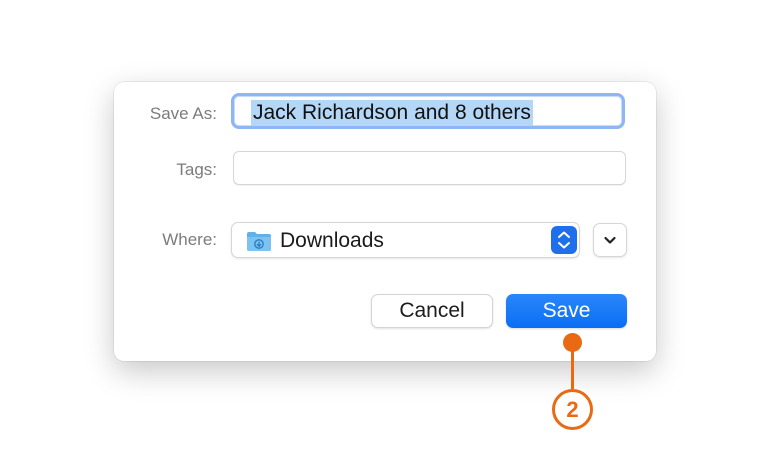  I want to click on chevron-down-icon, so click(610, 240).